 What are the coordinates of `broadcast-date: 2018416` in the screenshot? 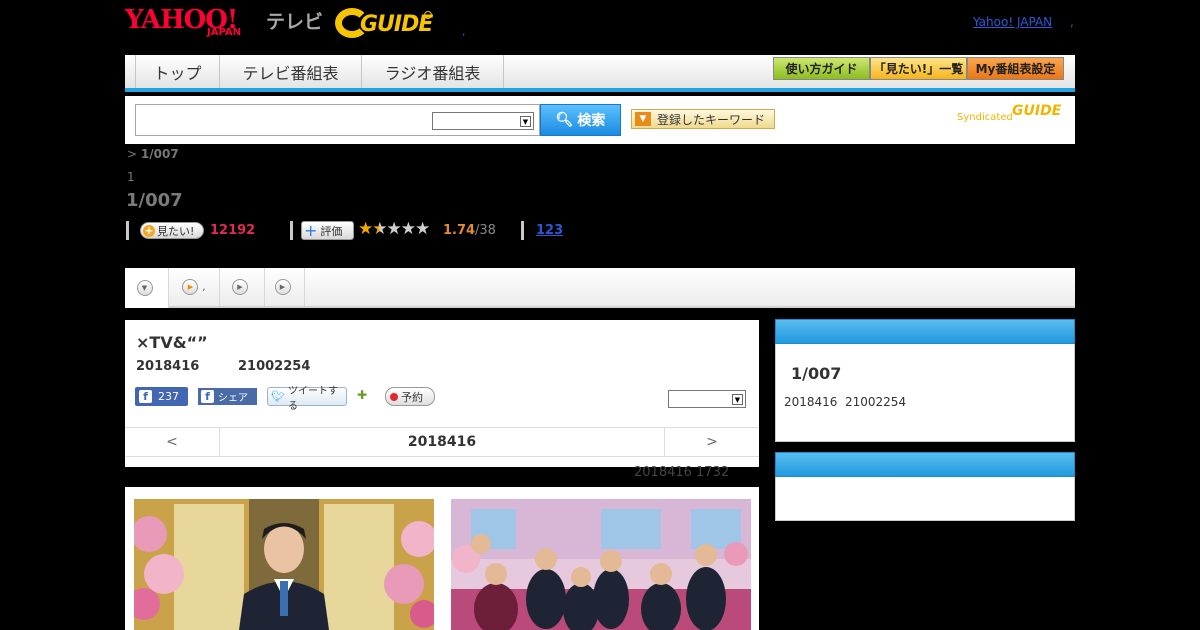 It's located at (168, 366).